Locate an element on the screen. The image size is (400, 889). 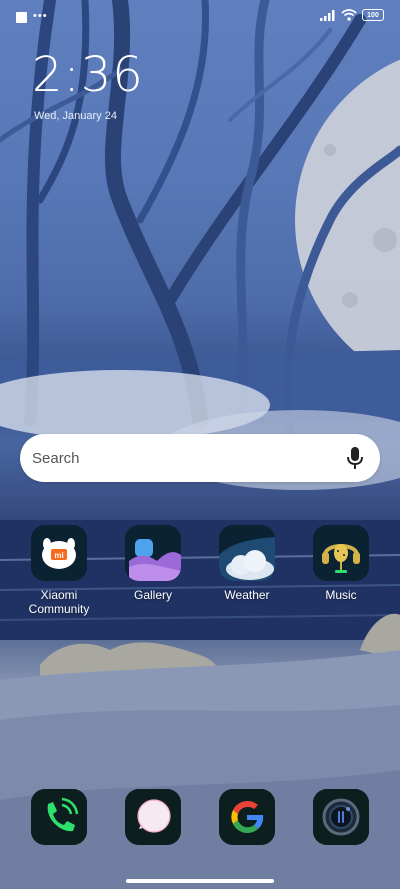
notification-dots: ••• is located at coordinates (40, 16).